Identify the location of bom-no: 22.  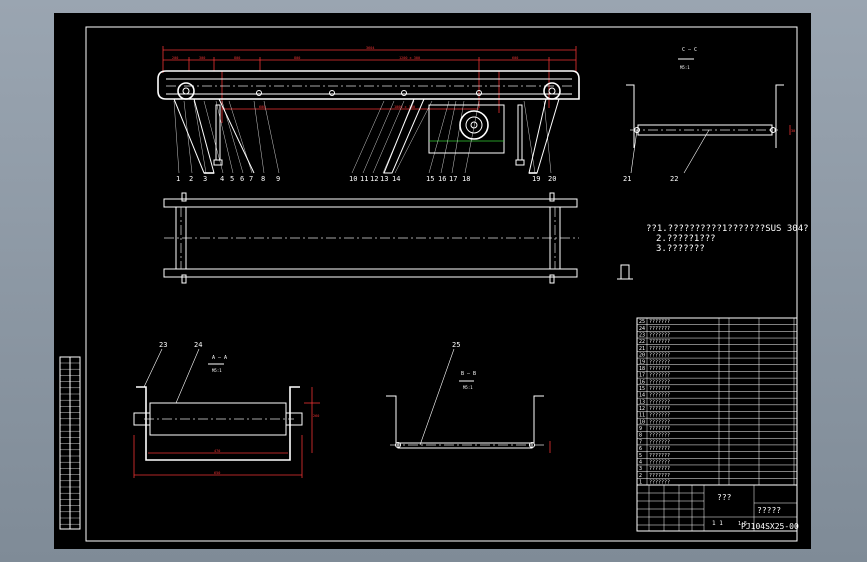
(642, 342).